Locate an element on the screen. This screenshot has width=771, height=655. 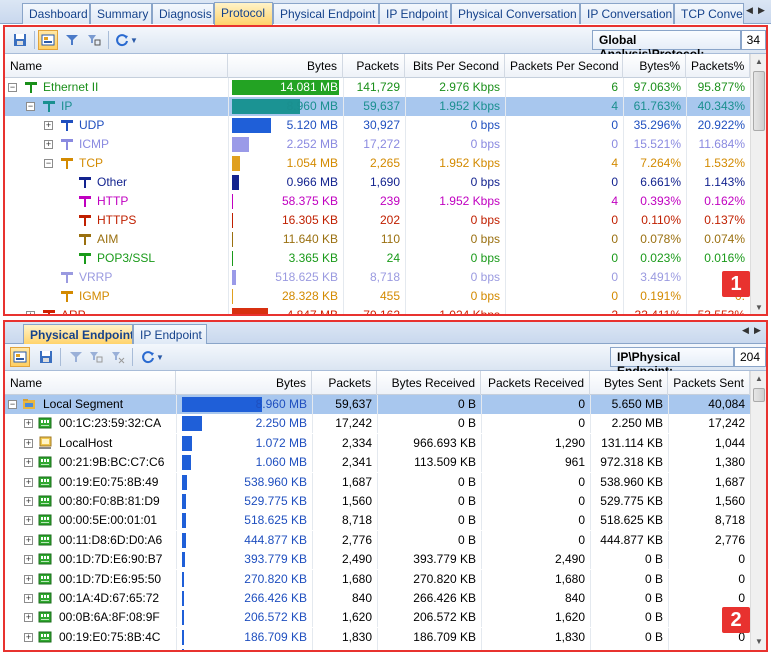
column-header-bits-per-second: Bits Per Second is located at coordinates (455, 66).